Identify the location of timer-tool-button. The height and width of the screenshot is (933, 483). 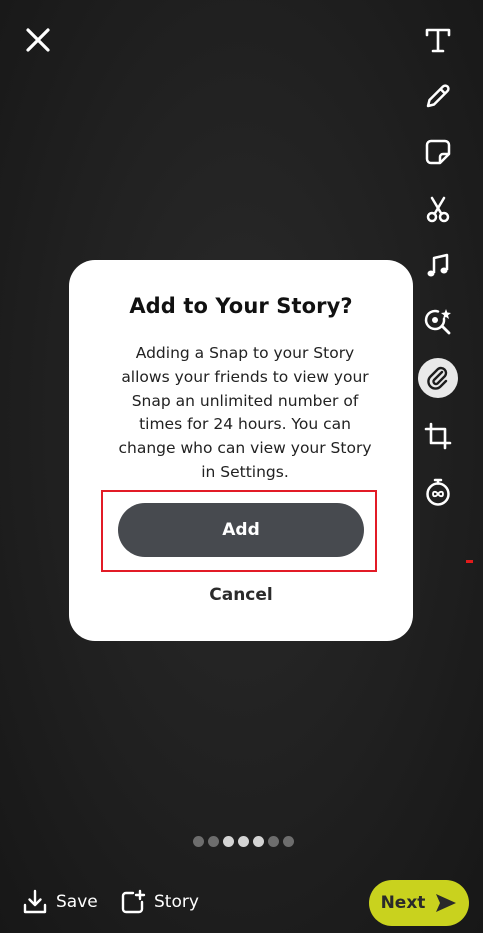
(438, 492).